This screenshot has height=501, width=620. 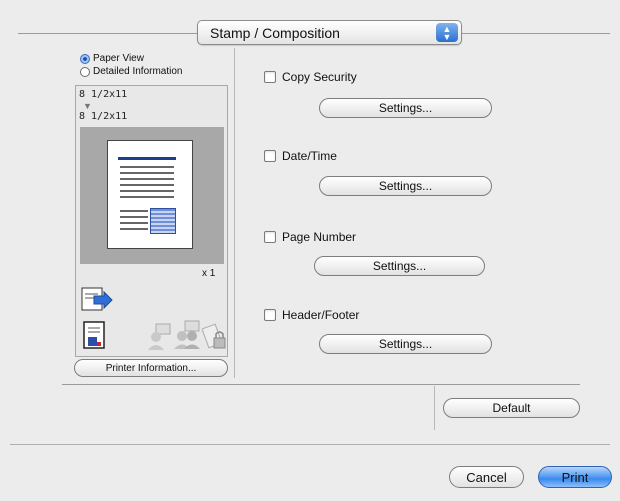 What do you see at coordinates (321, 315) in the screenshot?
I see `option-label: Header/Footer` at bounding box center [321, 315].